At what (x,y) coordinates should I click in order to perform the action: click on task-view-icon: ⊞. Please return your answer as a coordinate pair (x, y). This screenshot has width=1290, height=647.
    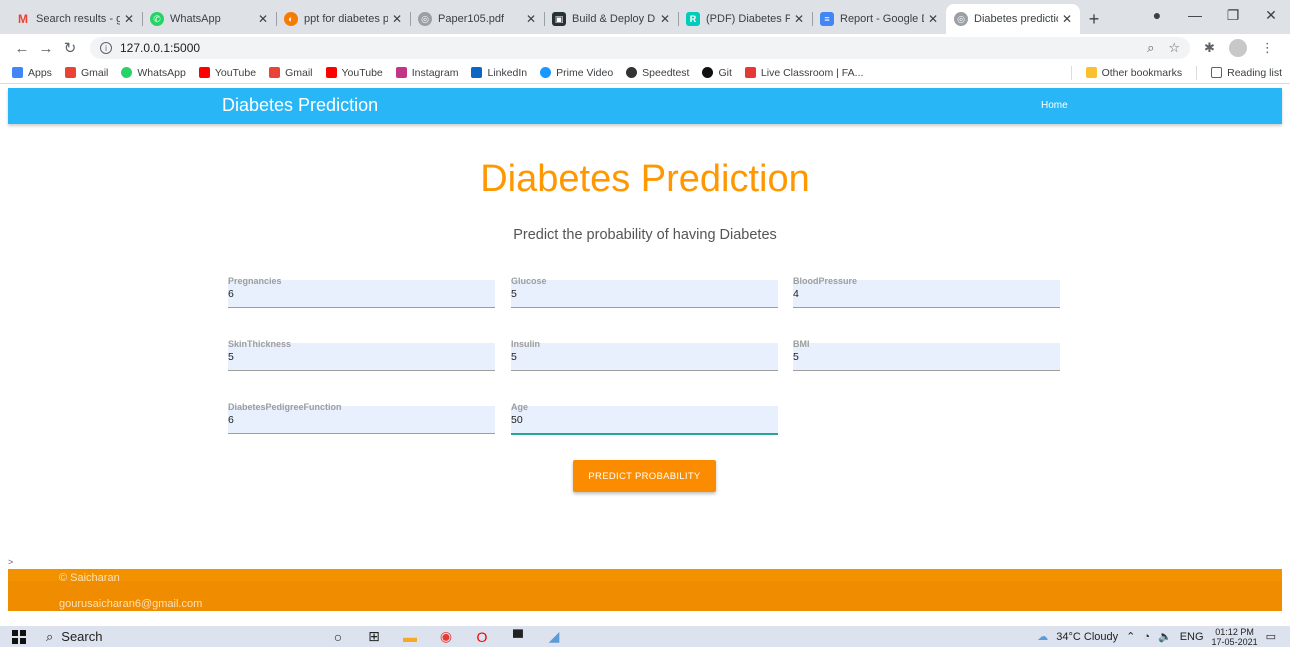
    Looking at the image, I should click on (374, 636).